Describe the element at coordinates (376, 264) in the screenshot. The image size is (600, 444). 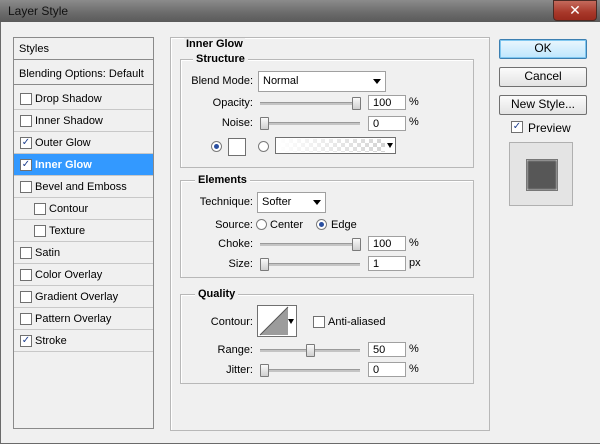
I see `size-value: 1` at that location.